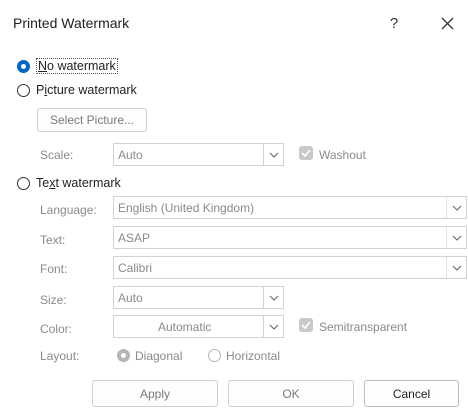 The image size is (468, 411). Describe the element at coordinates (53, 300) in the screenshot. I see `size-label: Size:` at that location.